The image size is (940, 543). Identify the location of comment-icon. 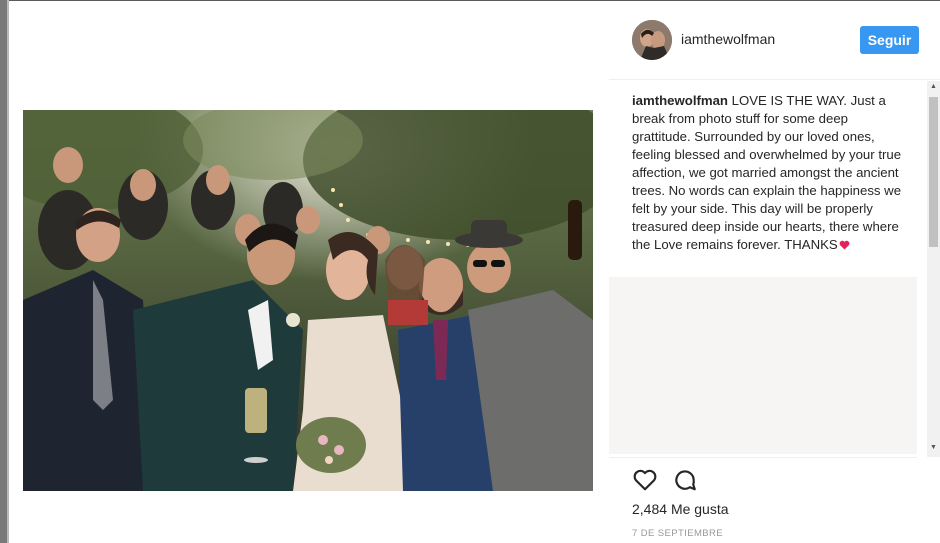
(685, 480).